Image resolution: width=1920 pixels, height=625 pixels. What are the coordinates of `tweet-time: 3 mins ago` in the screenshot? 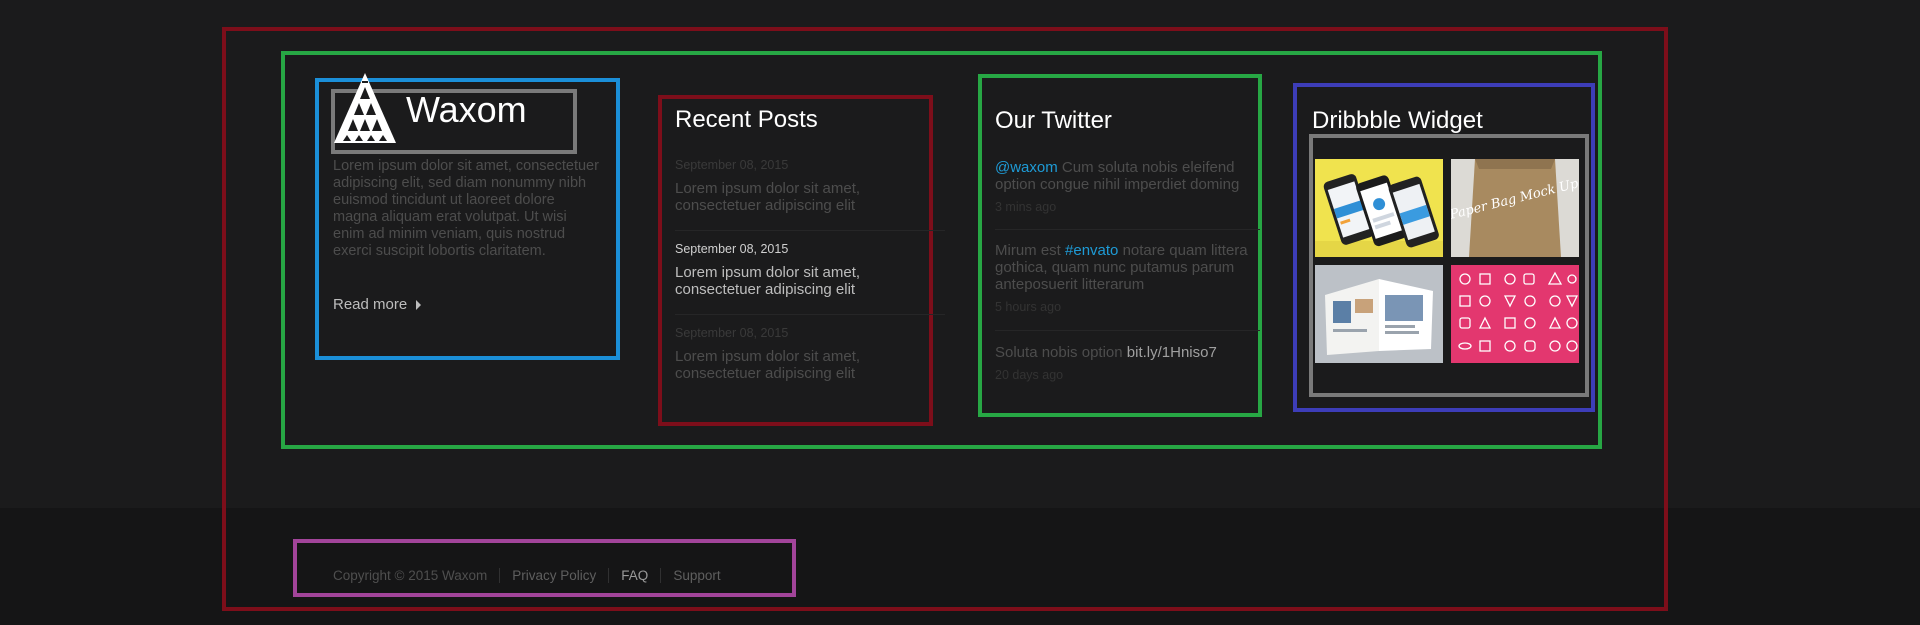 It's located at (1026, 207).